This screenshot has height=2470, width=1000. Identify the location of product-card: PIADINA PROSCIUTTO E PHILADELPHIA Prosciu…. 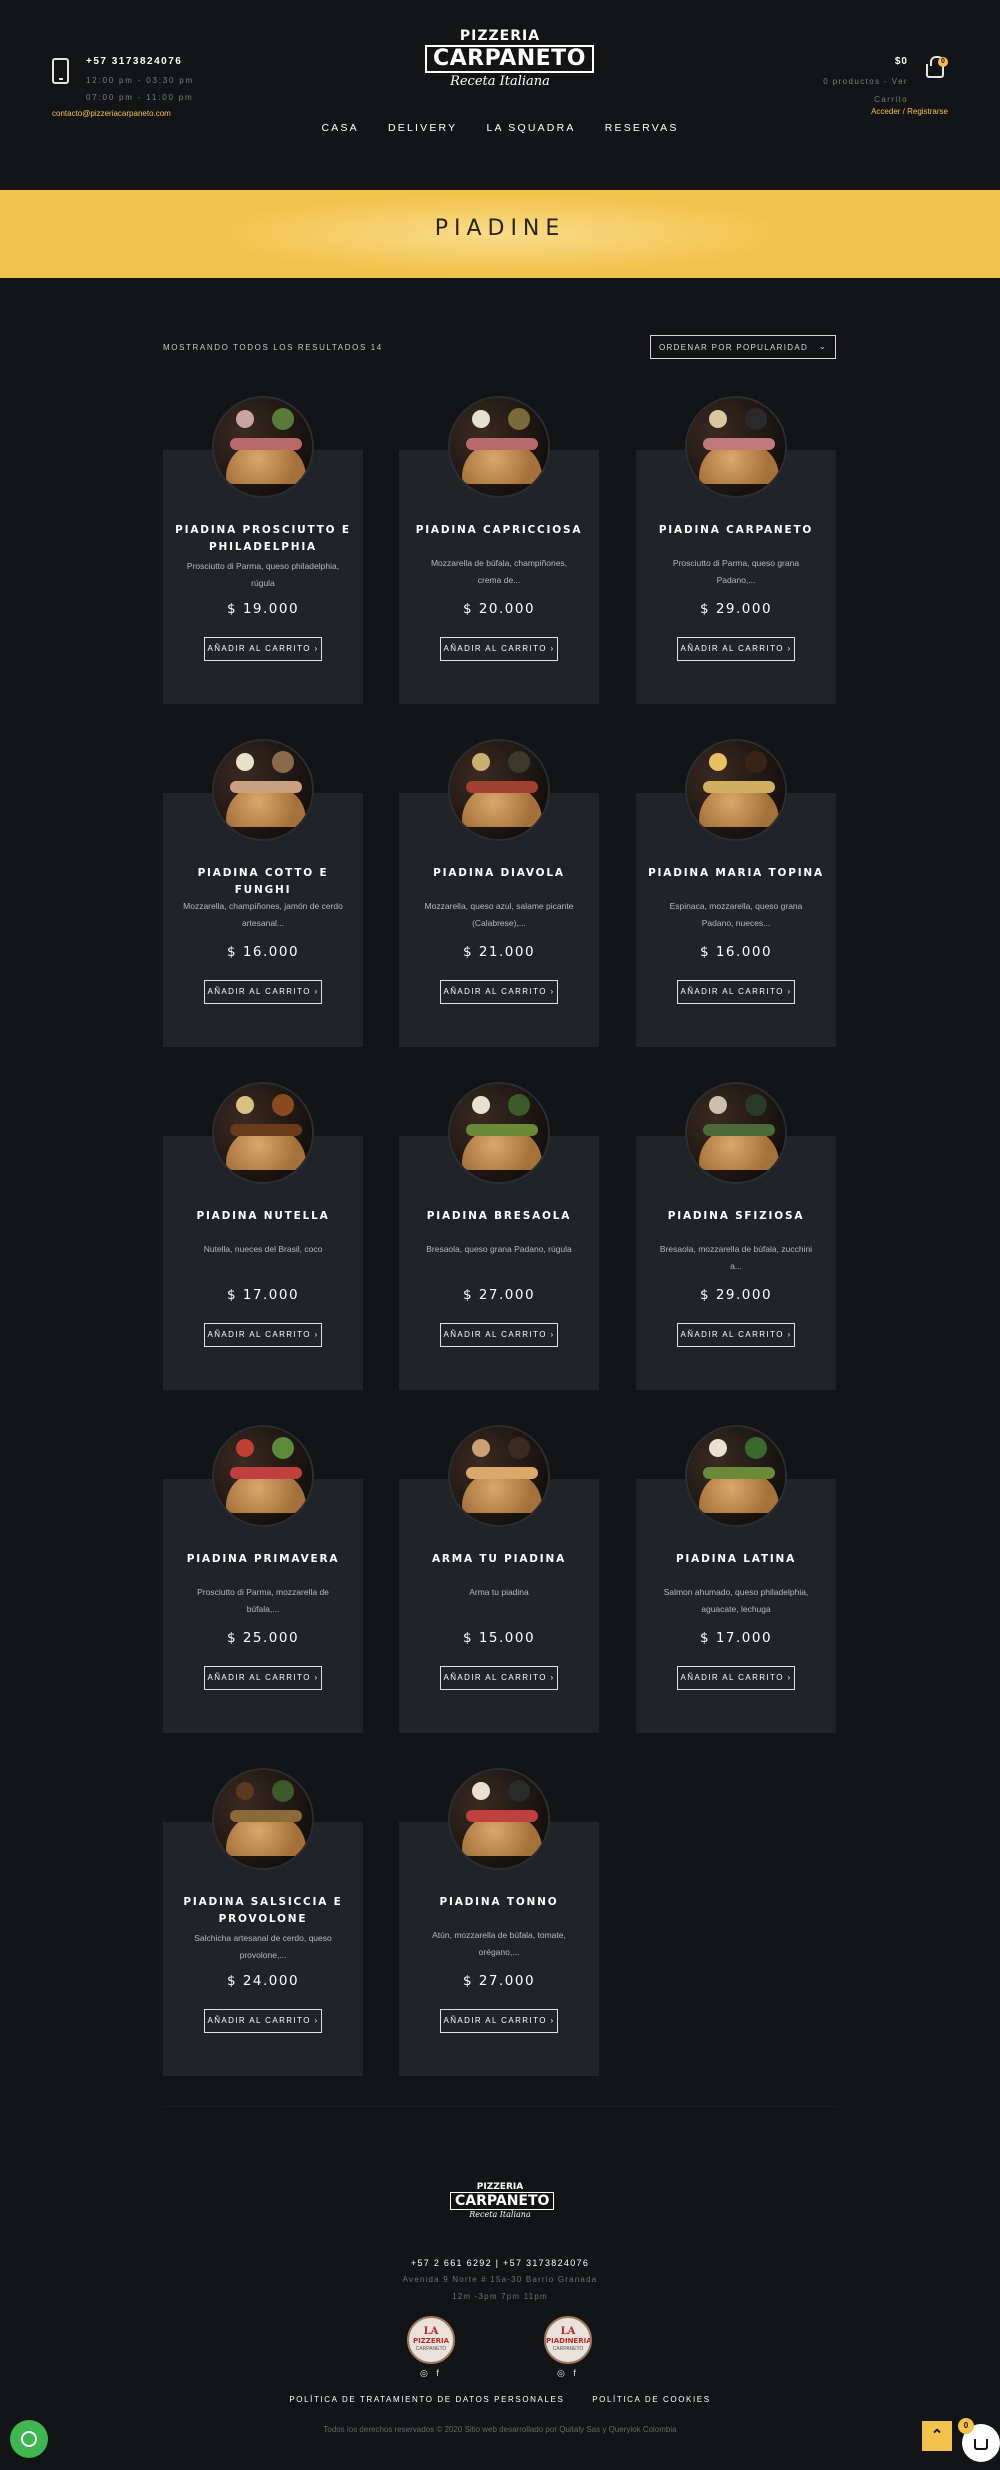
(263, 550).